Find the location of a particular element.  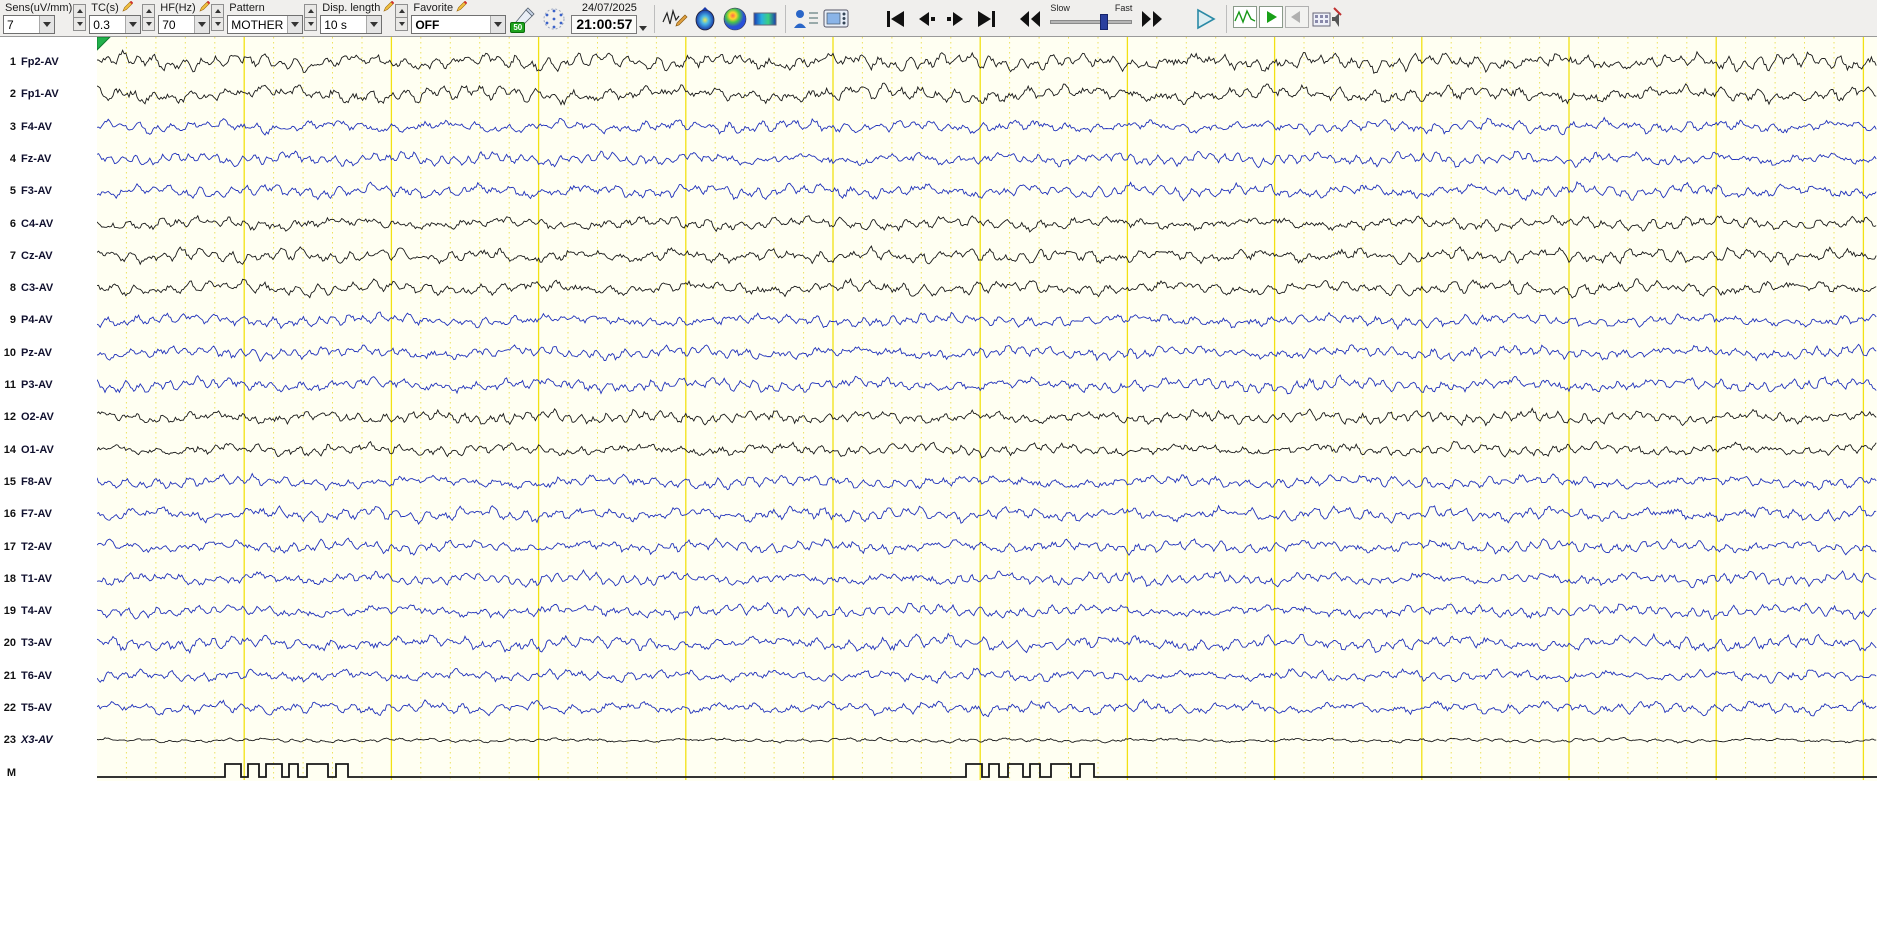

annotation-icon is located at coordinates (675, 18).